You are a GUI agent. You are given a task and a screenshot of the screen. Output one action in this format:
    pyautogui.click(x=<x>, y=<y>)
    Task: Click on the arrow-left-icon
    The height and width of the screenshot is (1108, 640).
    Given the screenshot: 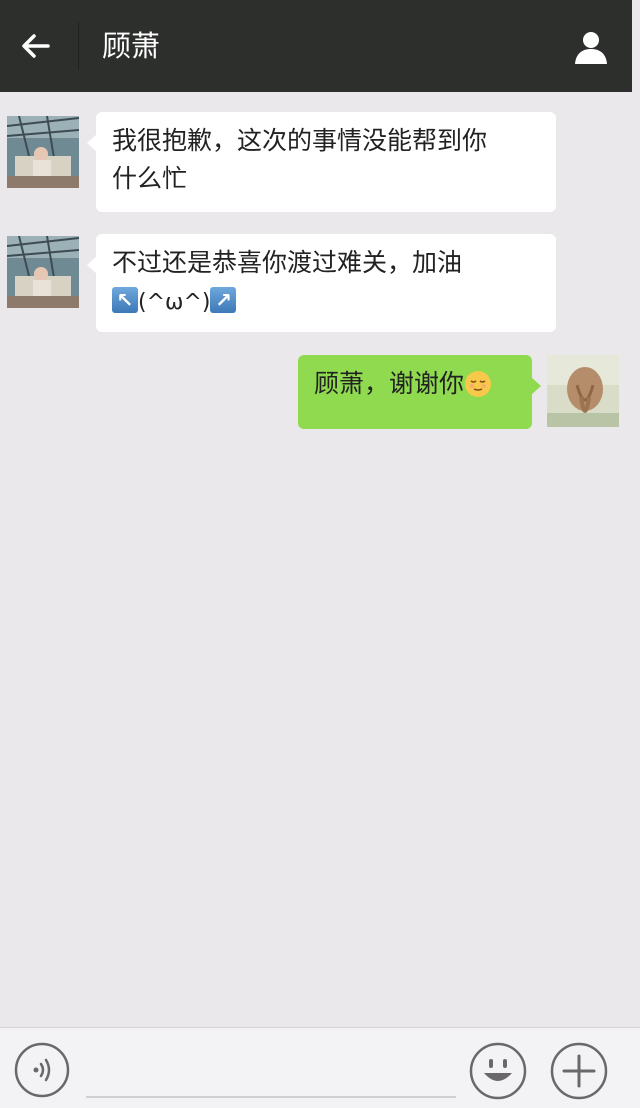 What is the action you would take?
    pyautogui.click(x=36, y=46)
    